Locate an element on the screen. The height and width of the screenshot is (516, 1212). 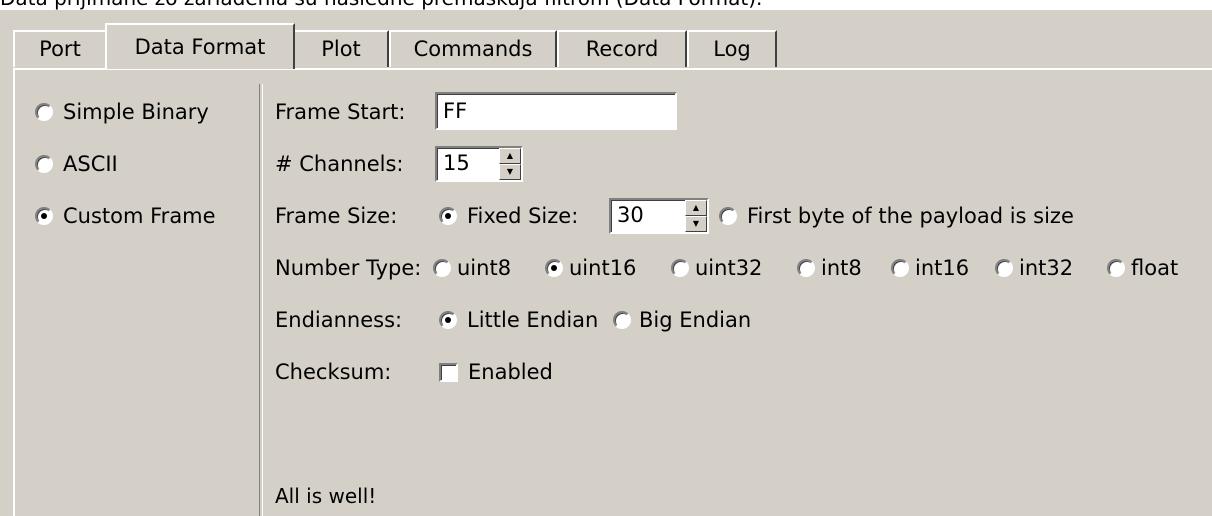
number-type-uint8-radio is located at coordinates (442, 268).